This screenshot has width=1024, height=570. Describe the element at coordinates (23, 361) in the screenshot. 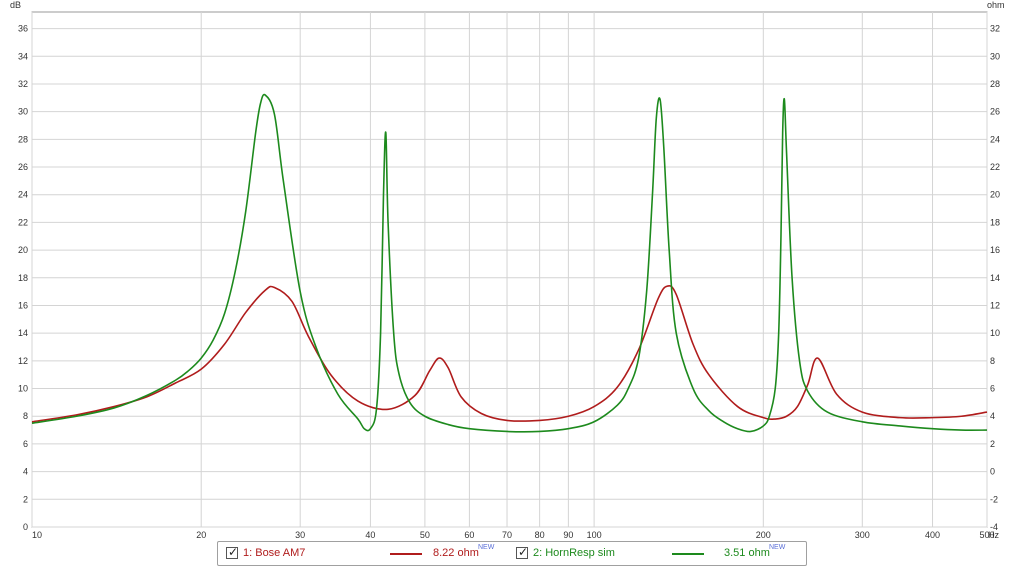

I see `y-left-tick-label: 12` at that location.